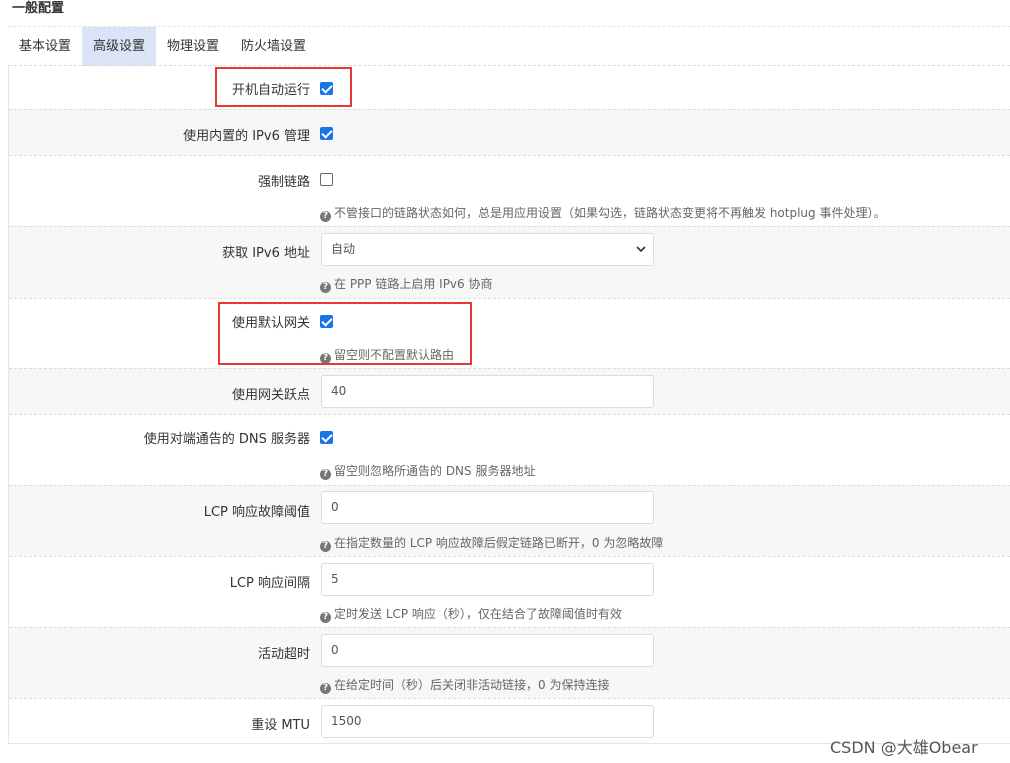  I want to click on tab-advanced: 高级设置, so click(119, 46).